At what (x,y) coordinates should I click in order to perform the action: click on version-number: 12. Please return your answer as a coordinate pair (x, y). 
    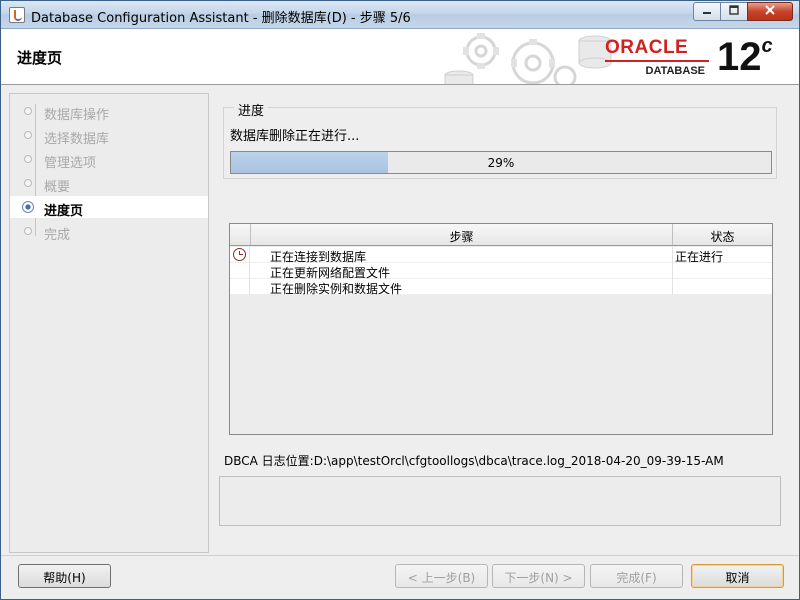
    Looking at the image, I should click on (739, 57).